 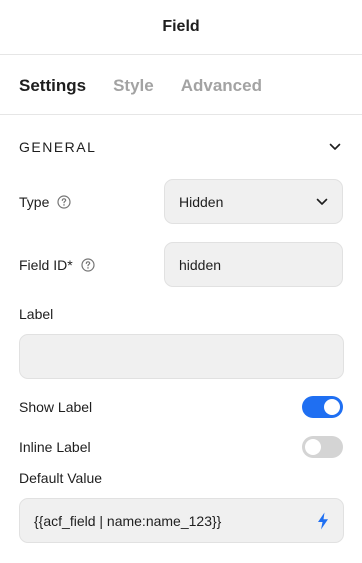 I want to click on panel-header: Field, so click(x=181, y=27).